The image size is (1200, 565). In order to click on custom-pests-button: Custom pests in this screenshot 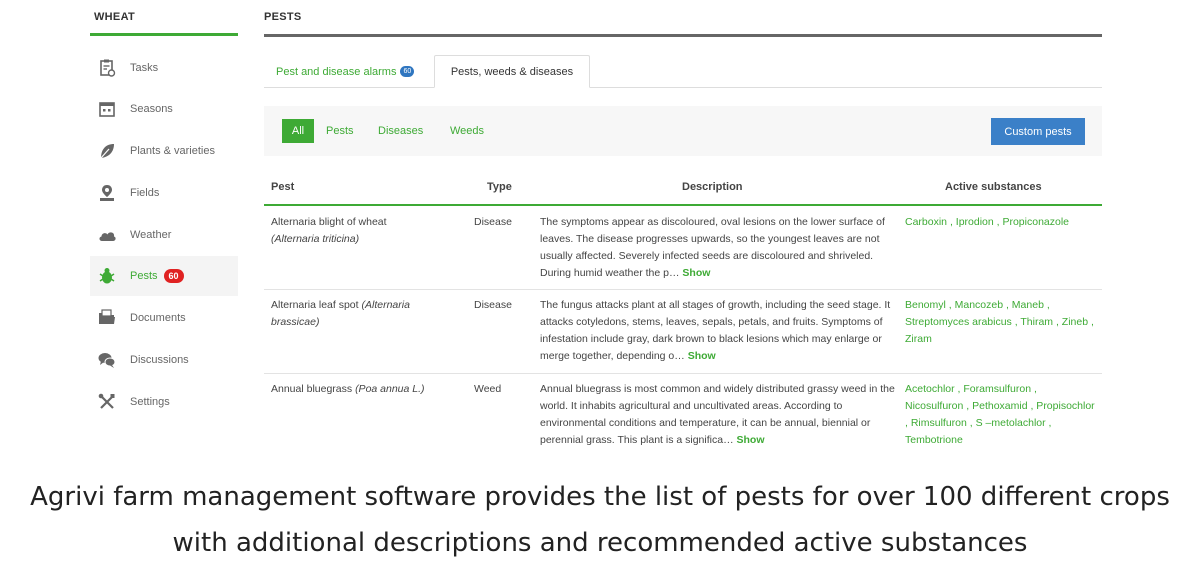, I will do `click(1038, 131)`.